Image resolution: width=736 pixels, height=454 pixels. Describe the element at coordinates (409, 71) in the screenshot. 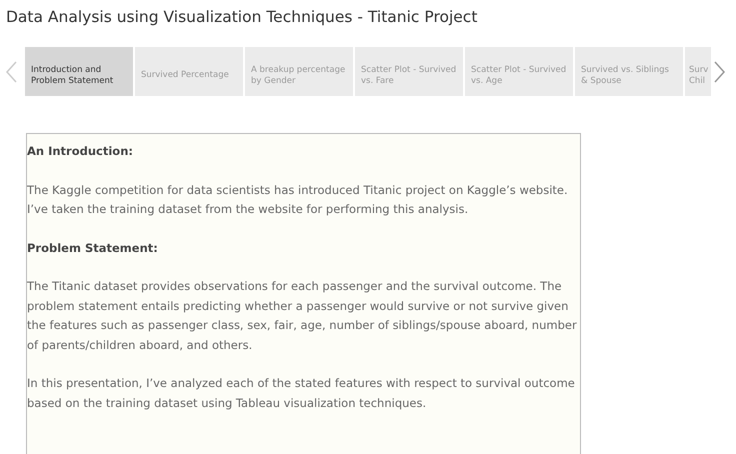

I see `story-tab: Scatter Plot - Survived vs. Fare` at that location.